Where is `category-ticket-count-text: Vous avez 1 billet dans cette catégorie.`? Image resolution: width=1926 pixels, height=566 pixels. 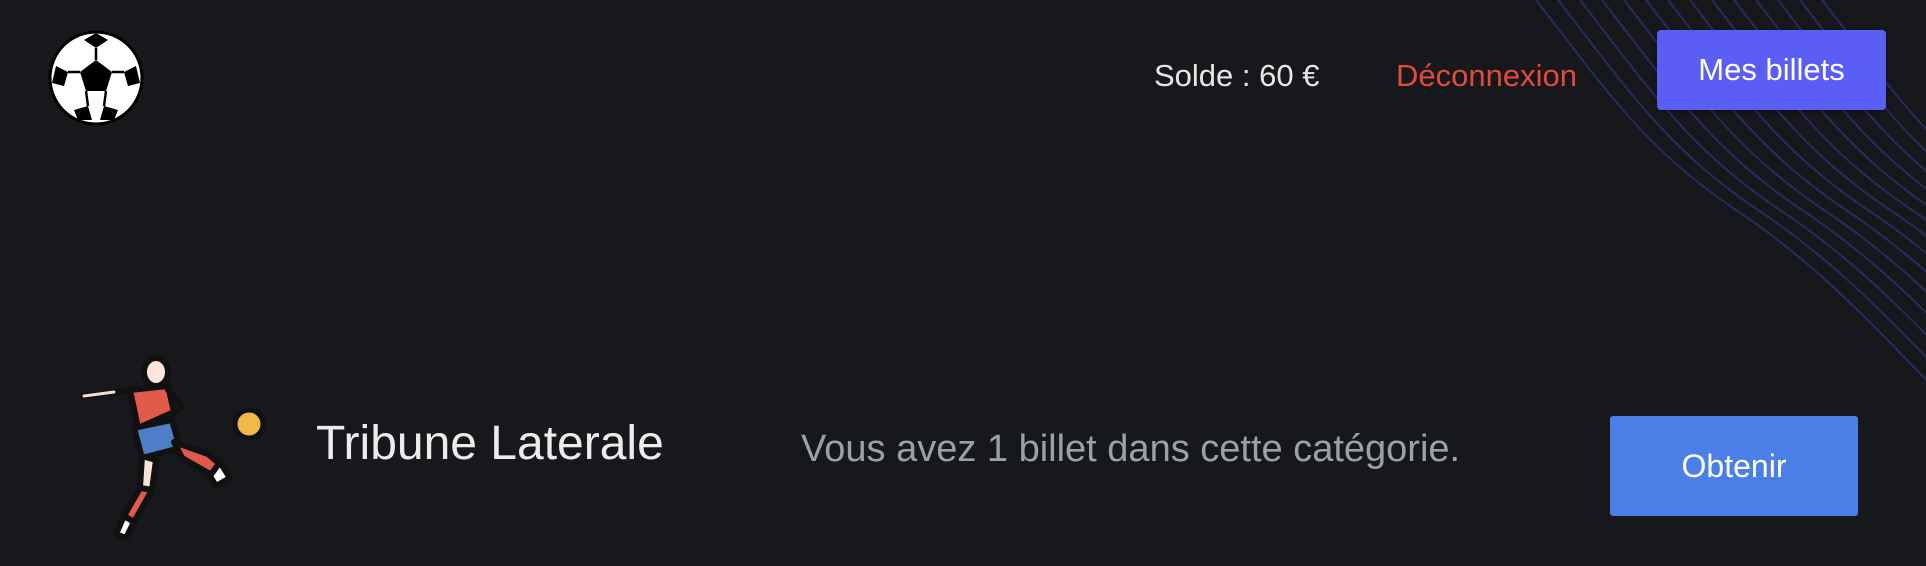 category-ticket-count-text: Vous avez 1 billet dans cette catégorie. is located at coordinates (1131, 449).